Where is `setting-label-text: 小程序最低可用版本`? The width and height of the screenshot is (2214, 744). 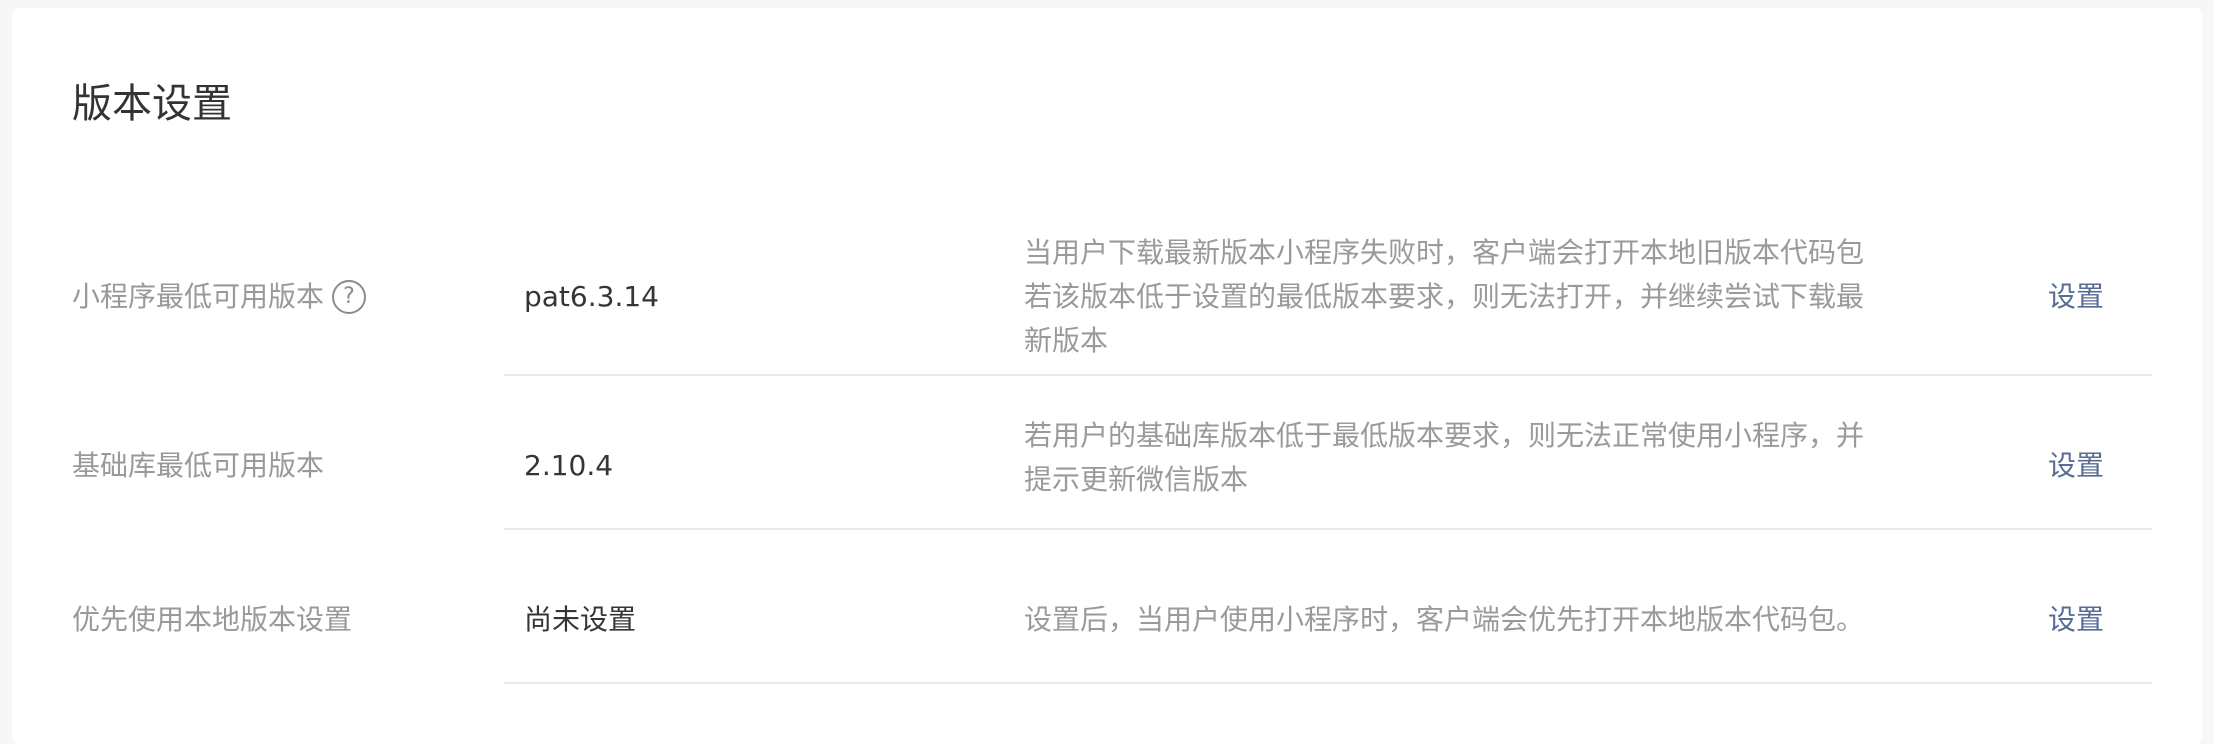 setting-label-text: 小程序最低可用版本 is located at coordinates (198, 296).